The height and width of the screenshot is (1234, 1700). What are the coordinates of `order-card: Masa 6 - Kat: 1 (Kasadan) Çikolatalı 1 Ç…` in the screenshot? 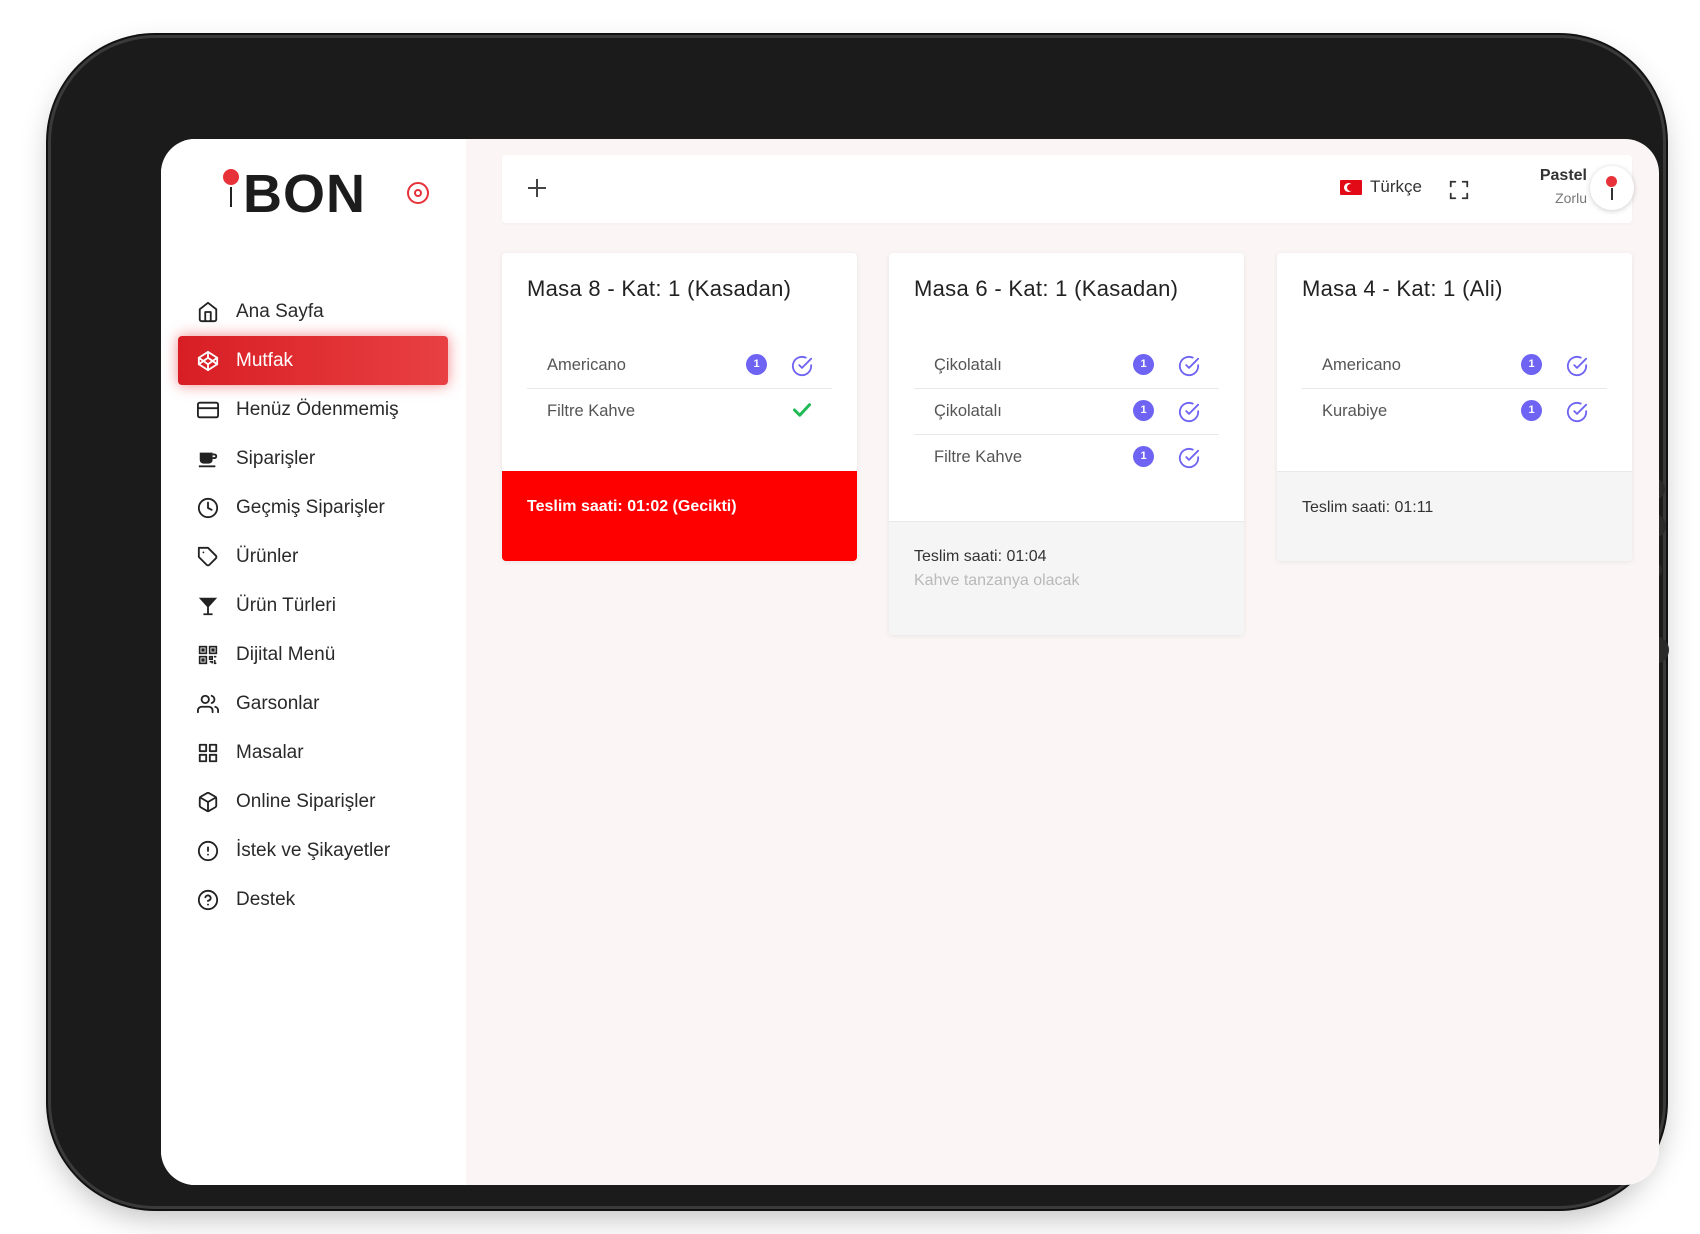 It's located at (1066, 444).